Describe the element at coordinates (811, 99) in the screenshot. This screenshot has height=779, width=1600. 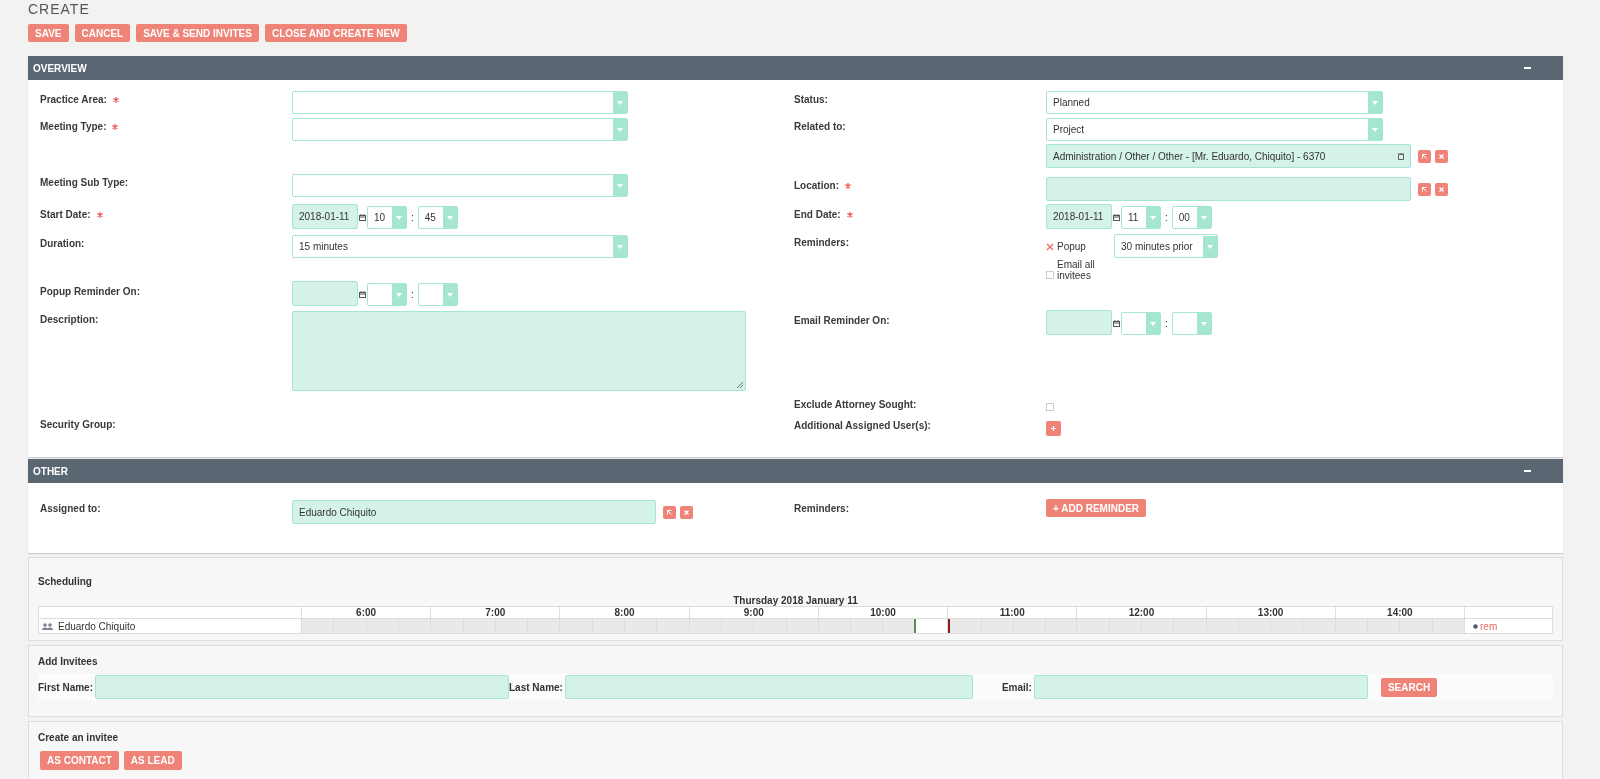
I see `field-label: Status:` at that location.